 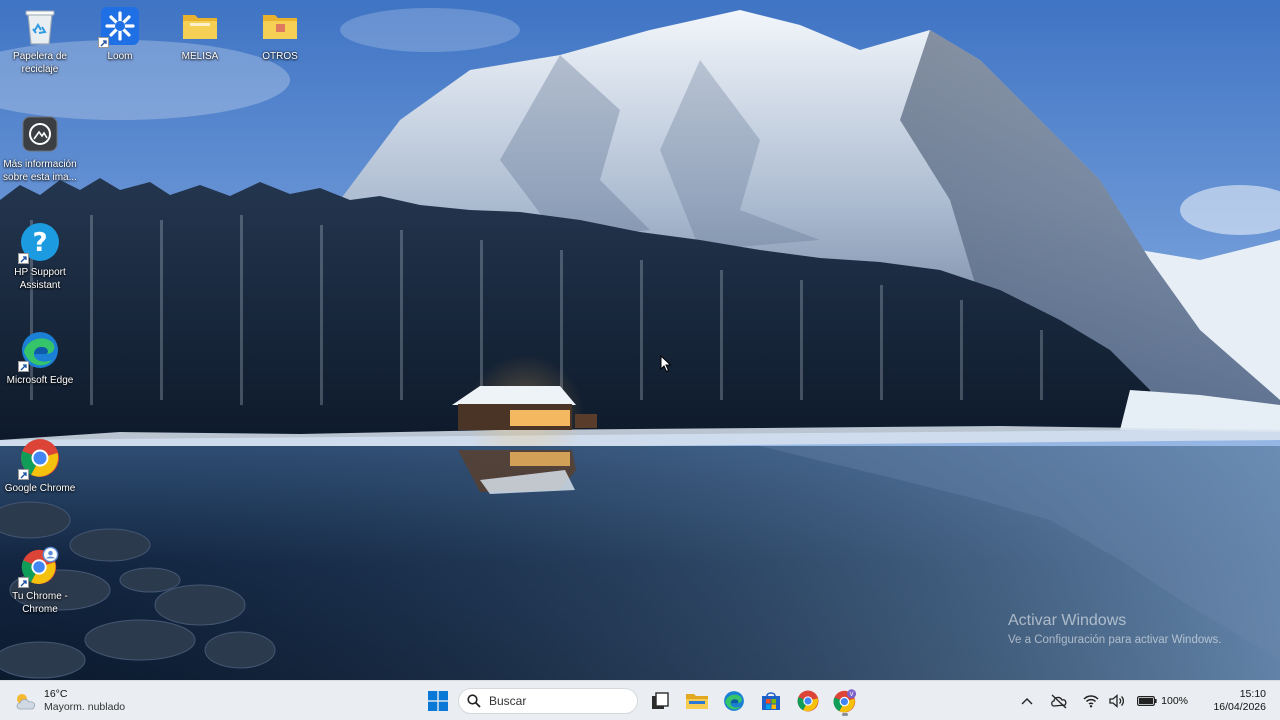 I want to click on store-icon, so click(x=771, y=701).